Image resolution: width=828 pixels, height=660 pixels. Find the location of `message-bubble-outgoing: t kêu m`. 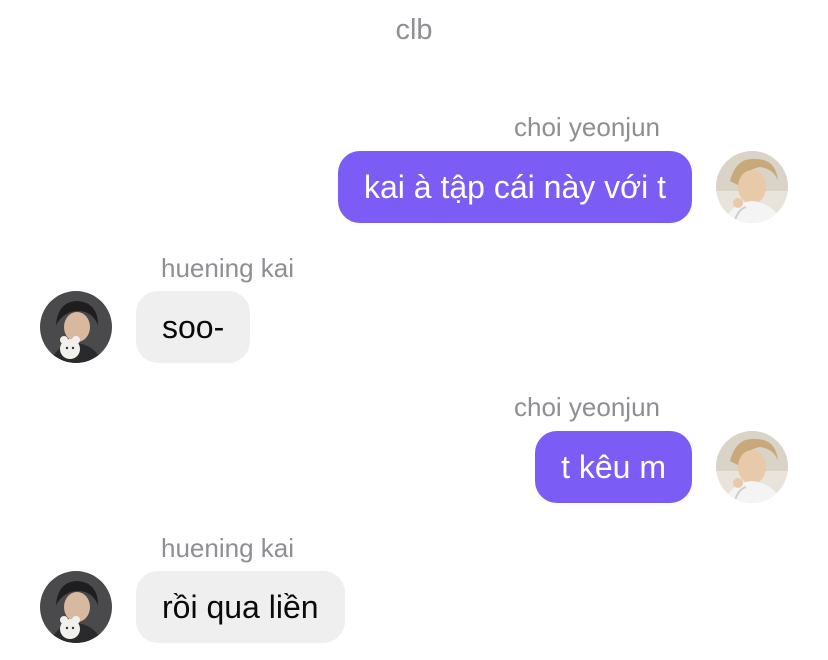

message-bubble-outgoing: t kêu m is located at coordinates (613, 467).